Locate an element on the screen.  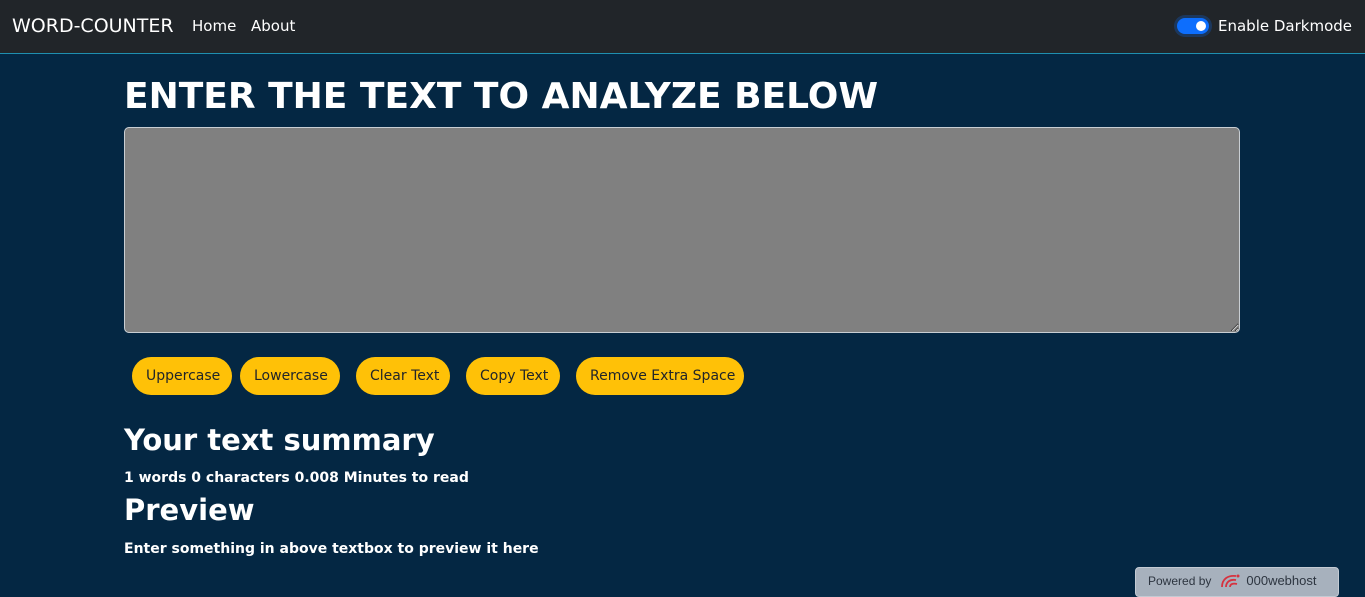
nav-link-about: About is located at coordinates (273, 26).